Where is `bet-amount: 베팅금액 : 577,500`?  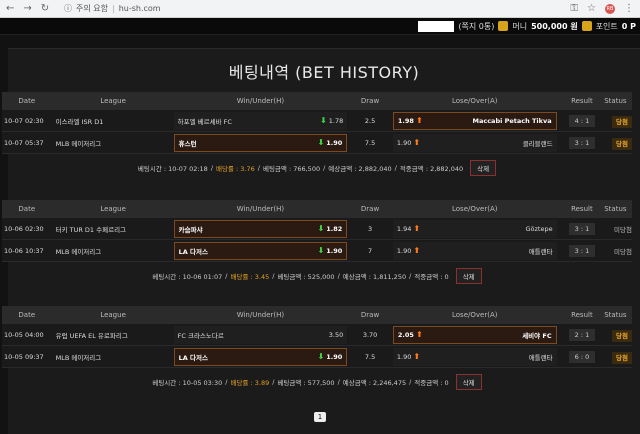 bet-amount: 베팅금액 : 577,500 is located at coordinates (306, 383).